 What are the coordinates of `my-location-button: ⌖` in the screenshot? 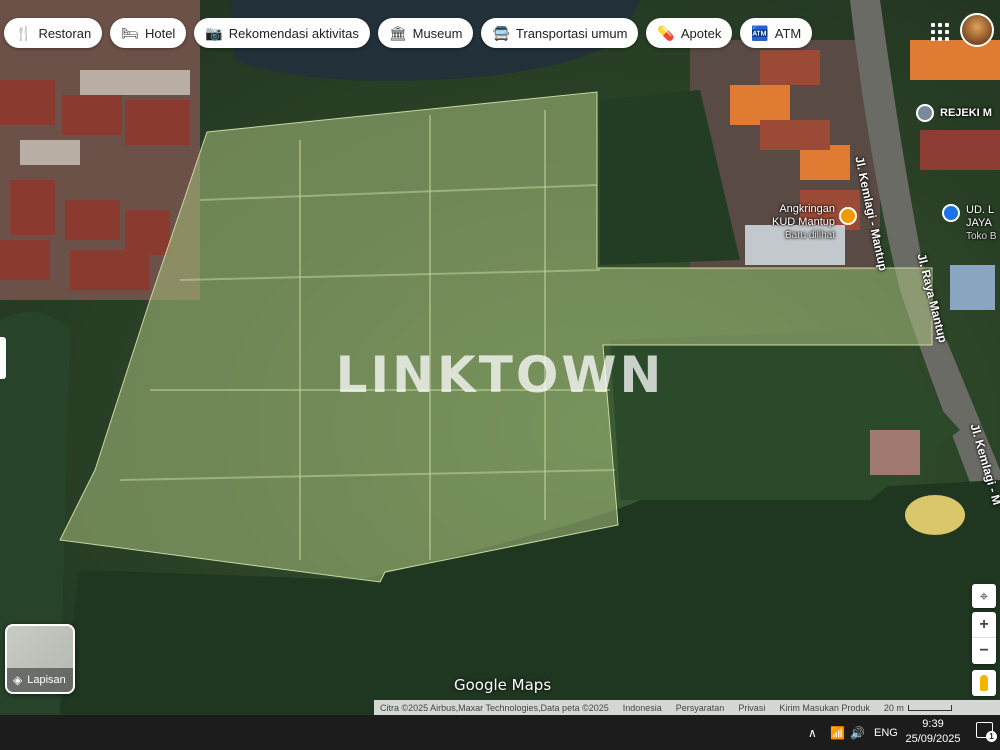 It's located at (984, 596).